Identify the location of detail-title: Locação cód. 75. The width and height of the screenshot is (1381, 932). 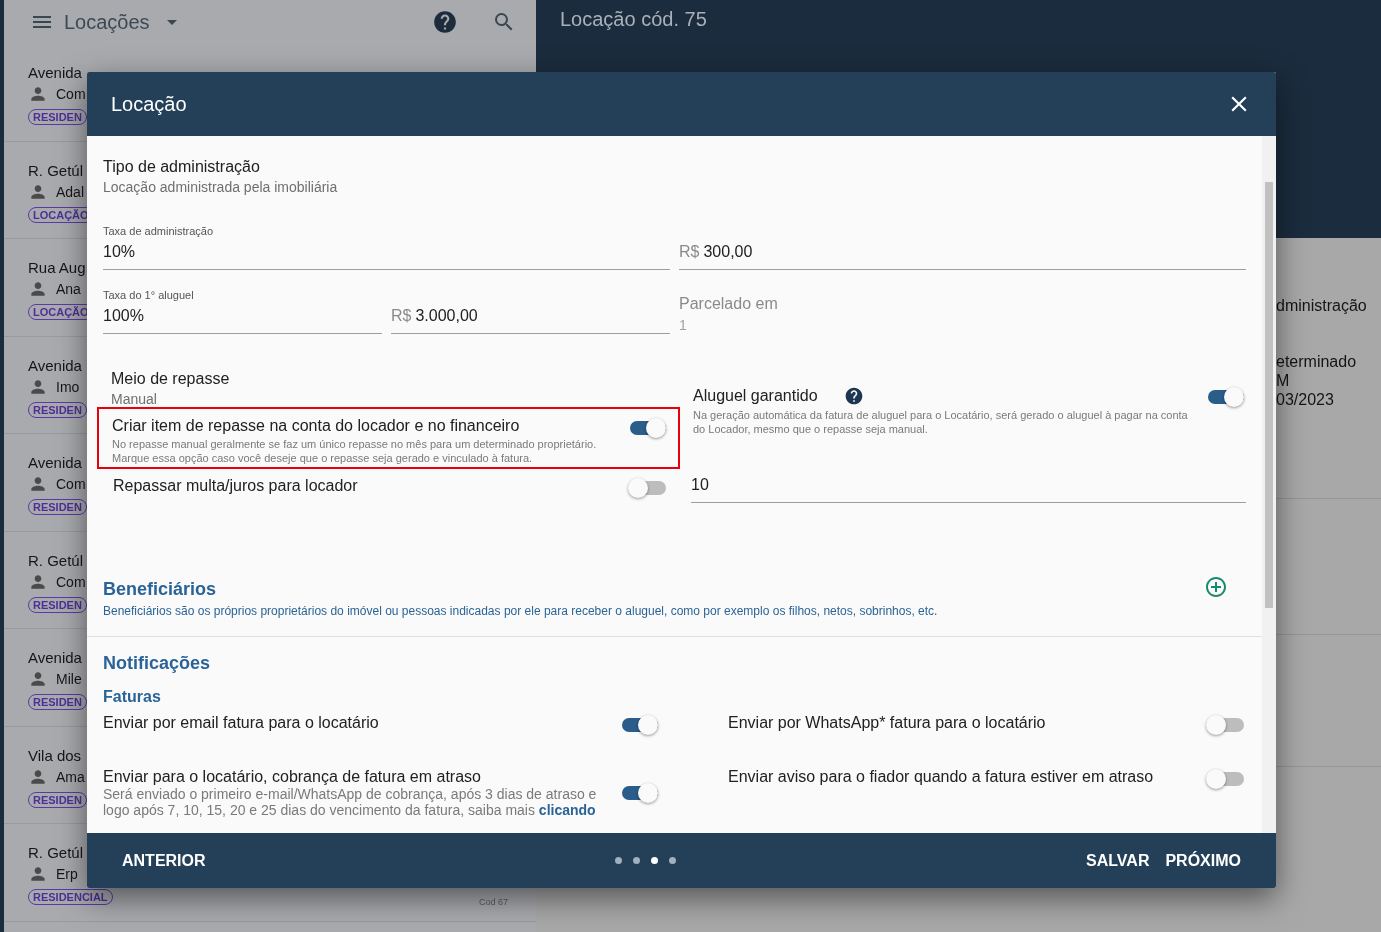
(633, 19).